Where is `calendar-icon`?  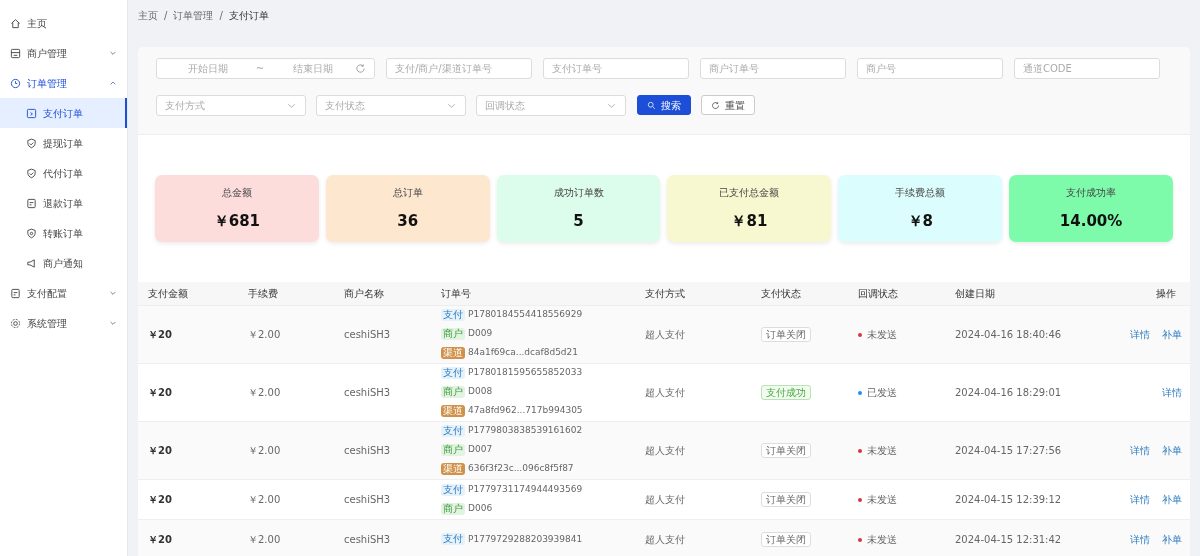
calendar-icon is located at coordinates (31, 113).